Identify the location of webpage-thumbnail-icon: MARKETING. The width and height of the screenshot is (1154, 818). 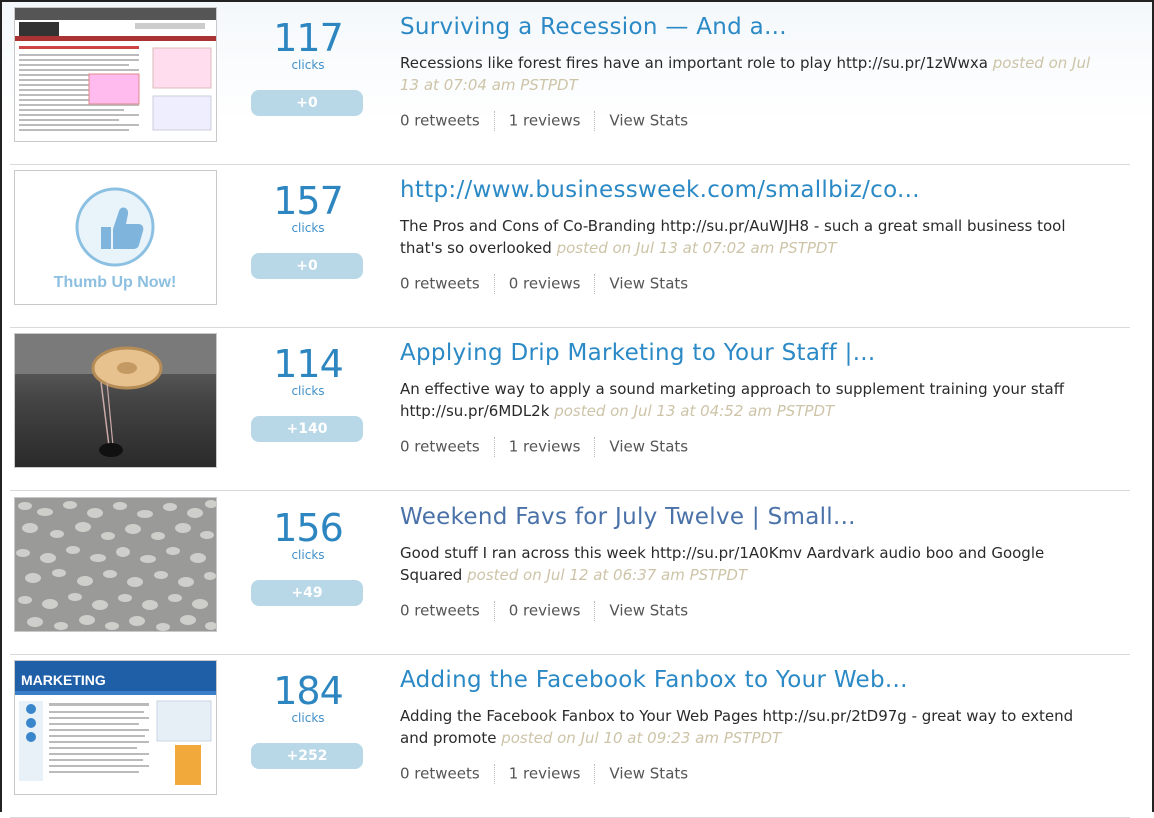
(115, 727).